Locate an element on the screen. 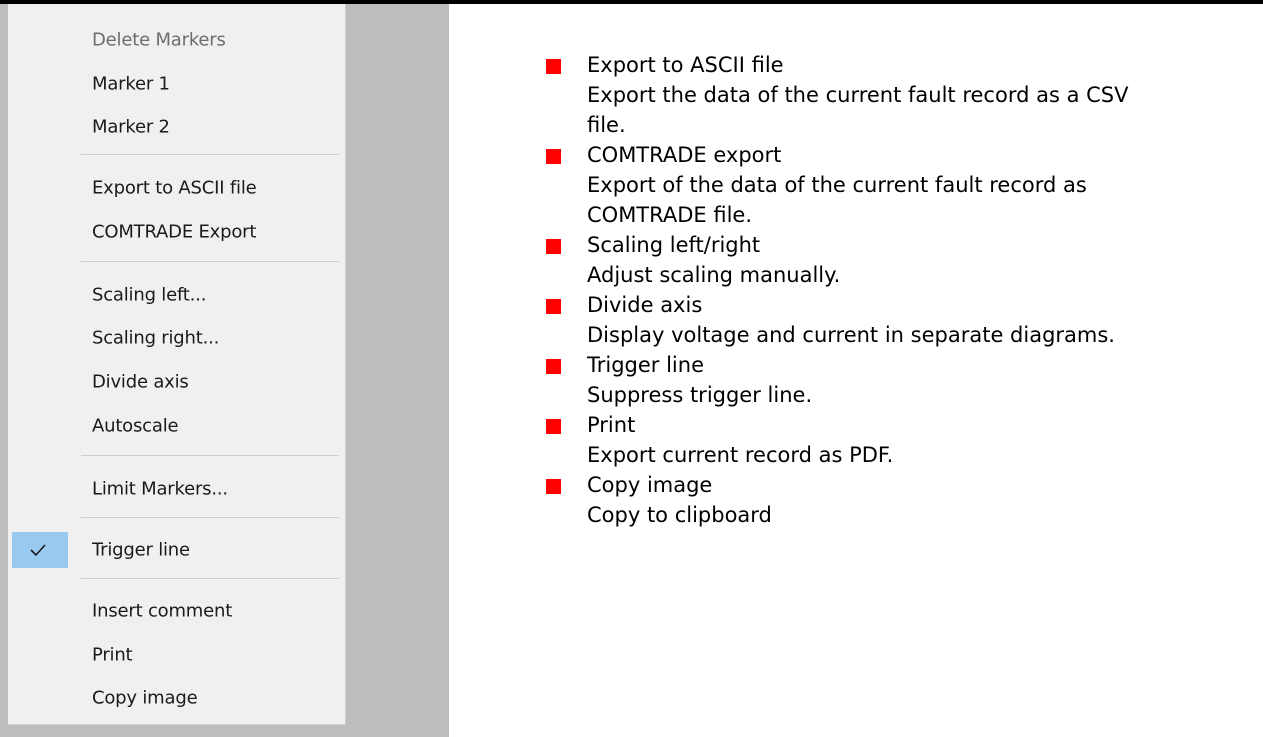  menu-item-insert-comment: Insert comment is located at coordinates (176, 611).